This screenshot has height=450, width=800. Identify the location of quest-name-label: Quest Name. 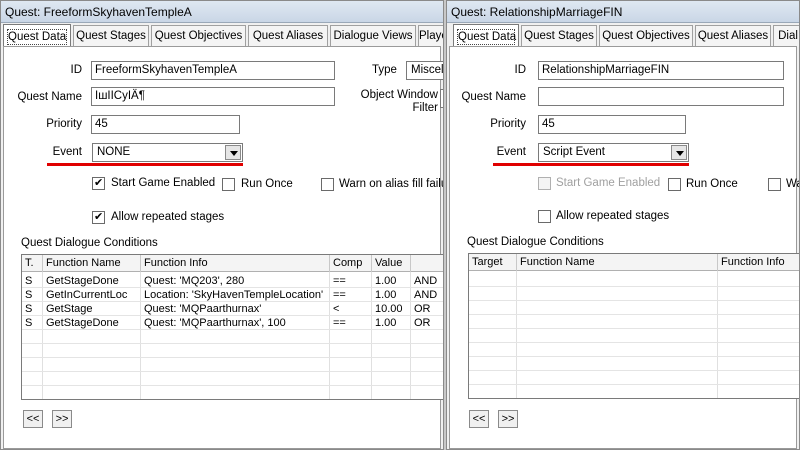
(493, 97).